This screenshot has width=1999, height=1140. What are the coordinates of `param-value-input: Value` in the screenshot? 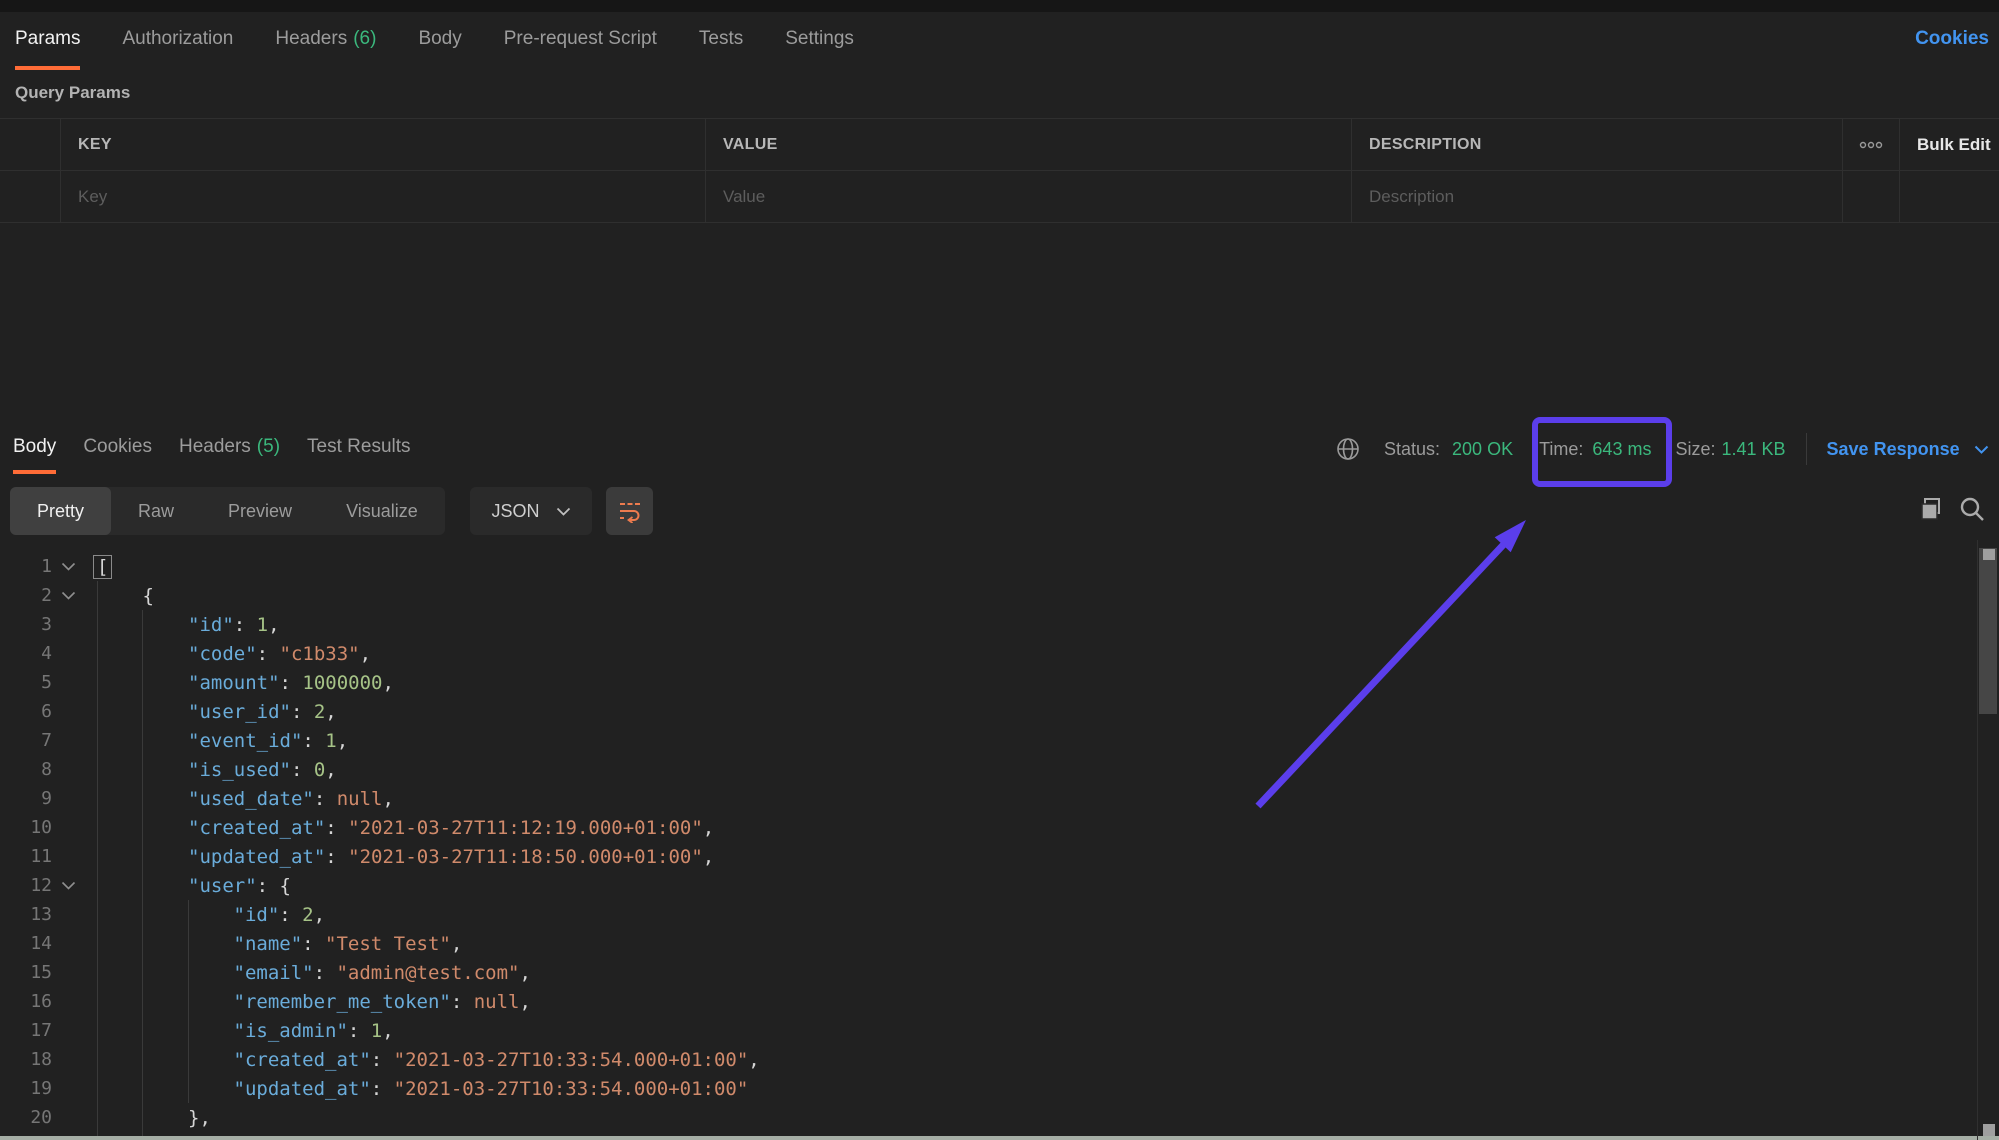 It's located at (1028, 196).